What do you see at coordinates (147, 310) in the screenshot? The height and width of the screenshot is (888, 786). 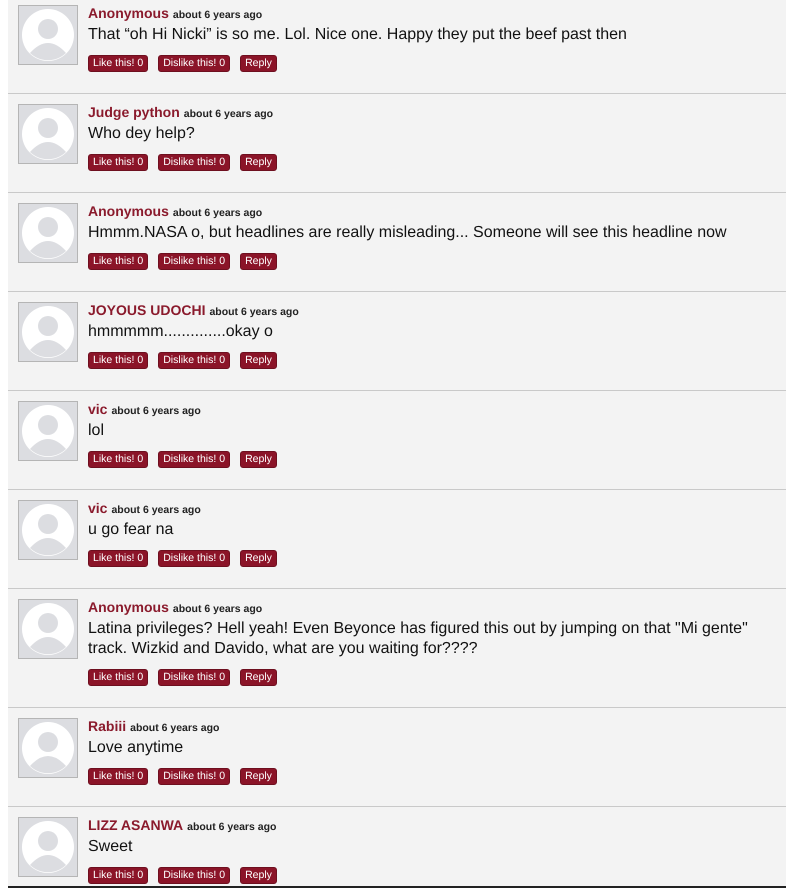 I see `comment-author: JOYOUS UDOCHI` at bounding box center [147, 310].